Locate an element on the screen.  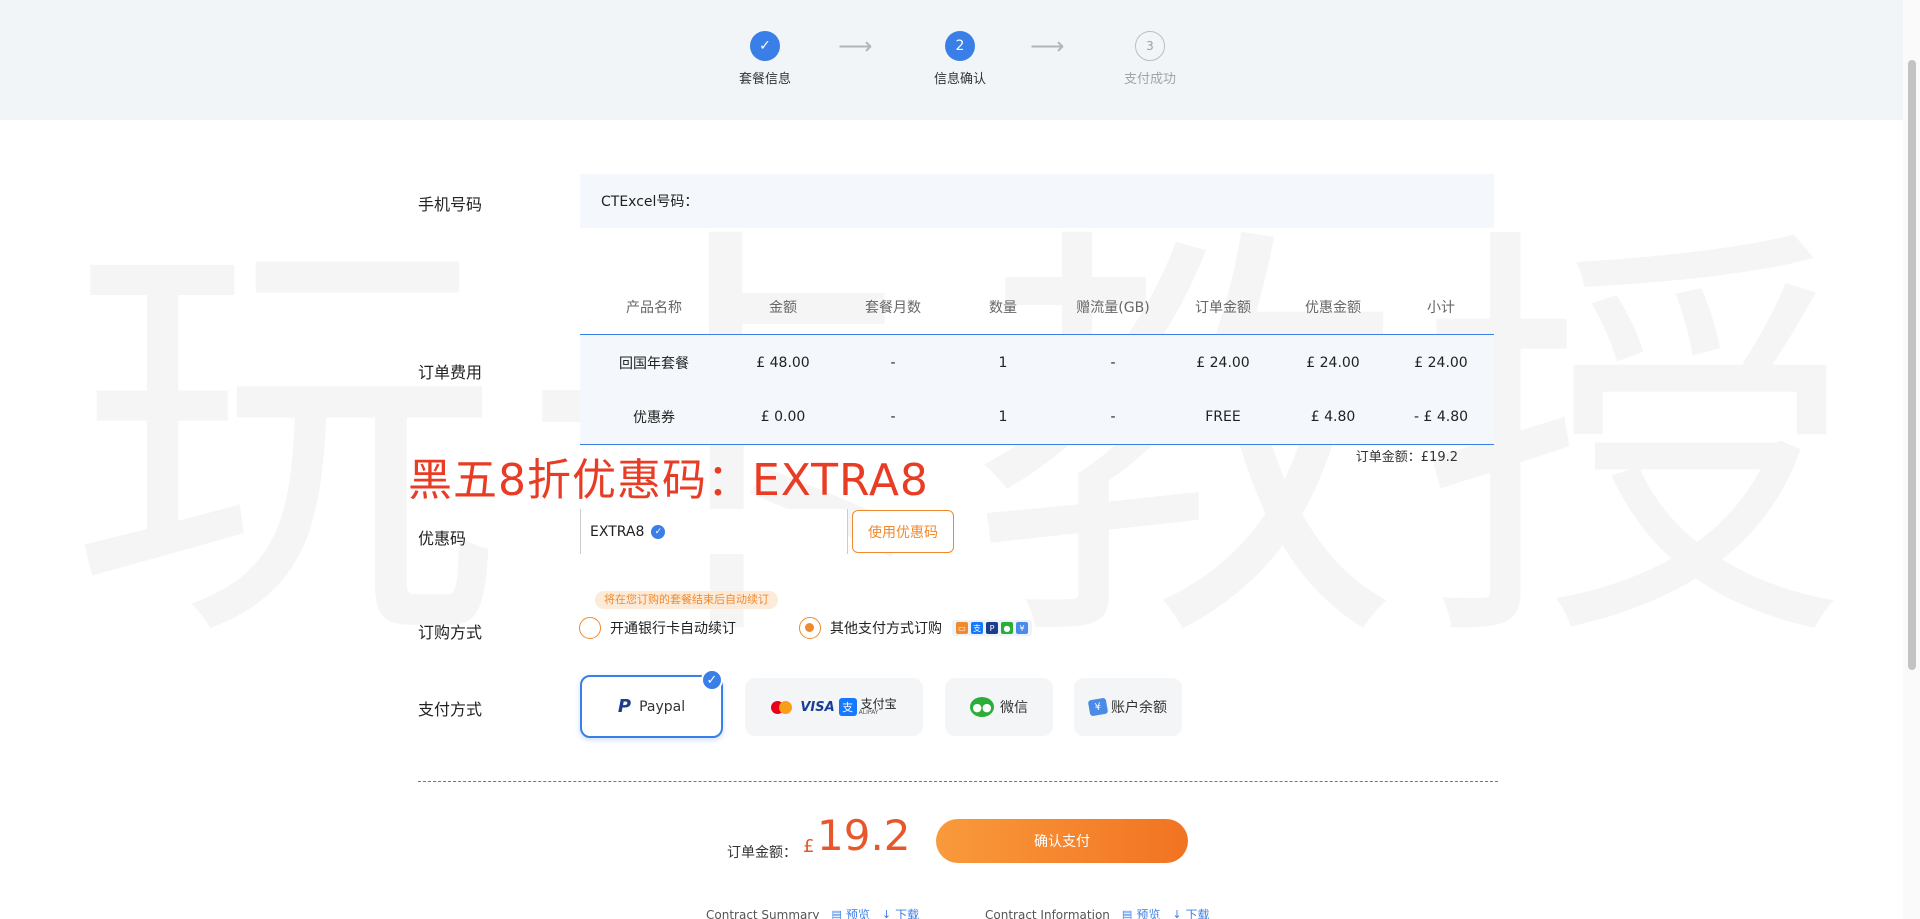
payment-icons: ▭ 支 P ● ¥ is located at coordinates (992, 628).